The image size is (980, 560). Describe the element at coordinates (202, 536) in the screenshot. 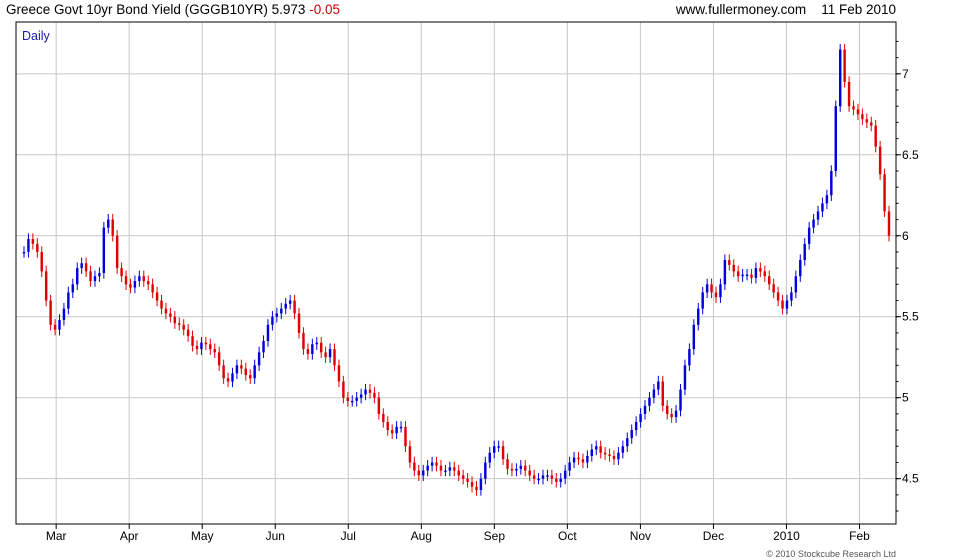

I see `x-tick-label: May` at that location.